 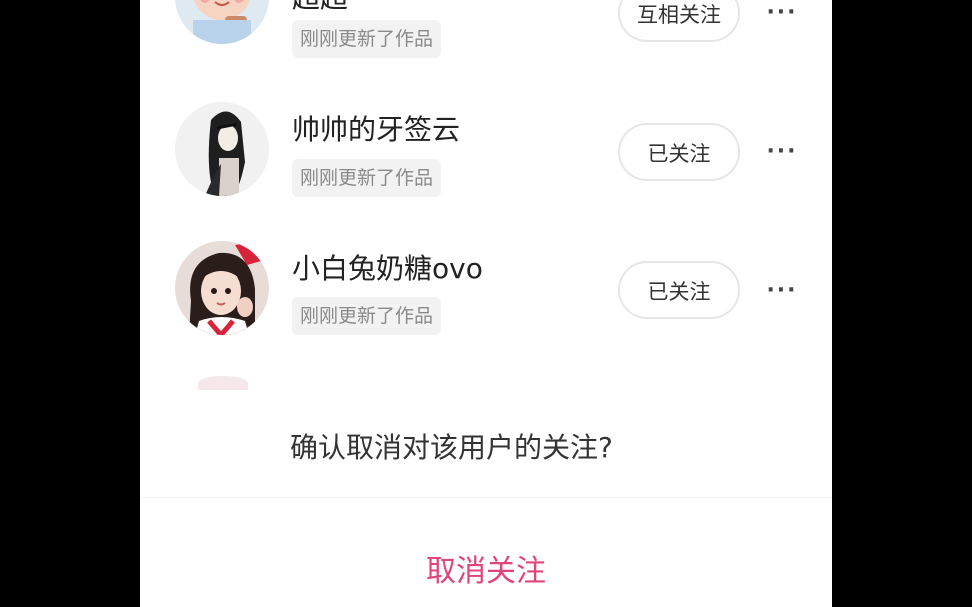 What do you see at coordinates (486, 35) in the screenshot?
I see `list-item-user-1: 超超 刚刚更新了作品 互相关注 ···` at bounding box center [486, 35].